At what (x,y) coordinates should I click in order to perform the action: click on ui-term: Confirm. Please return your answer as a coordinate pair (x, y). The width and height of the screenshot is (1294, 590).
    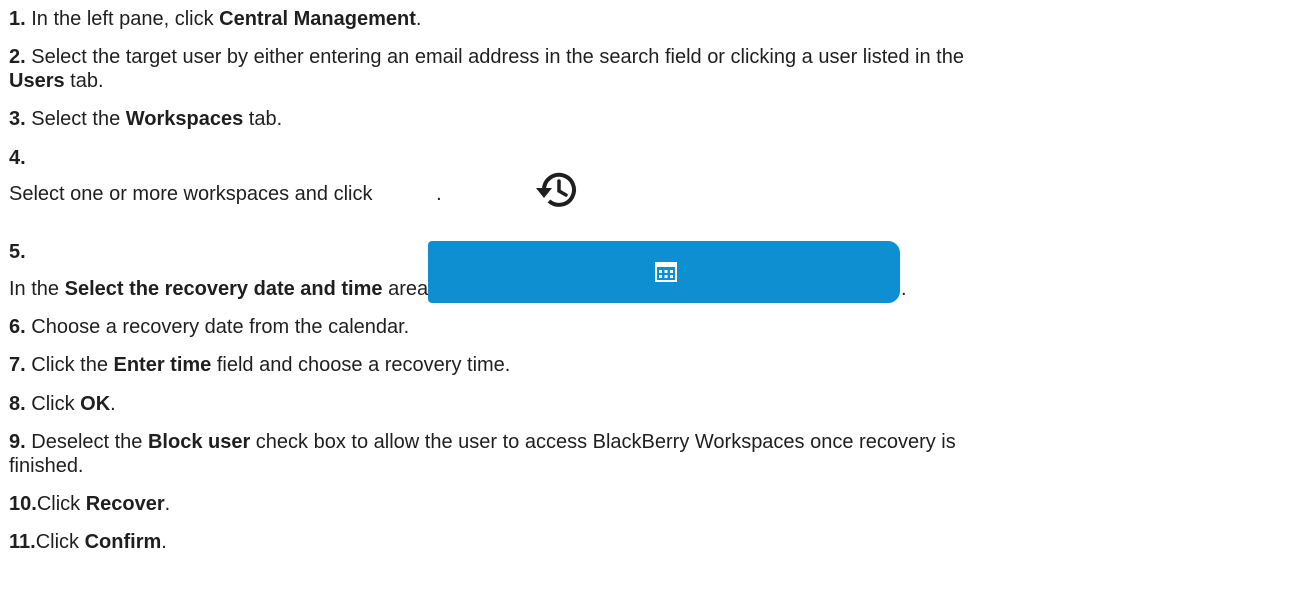
    Looking at the image, I should click on (123, 542).